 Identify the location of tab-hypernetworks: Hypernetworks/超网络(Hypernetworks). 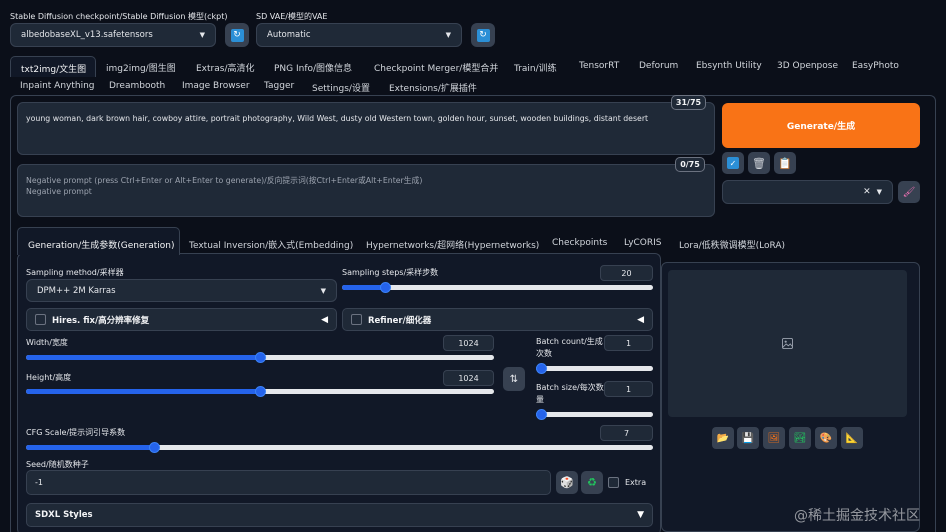
(452, 244).